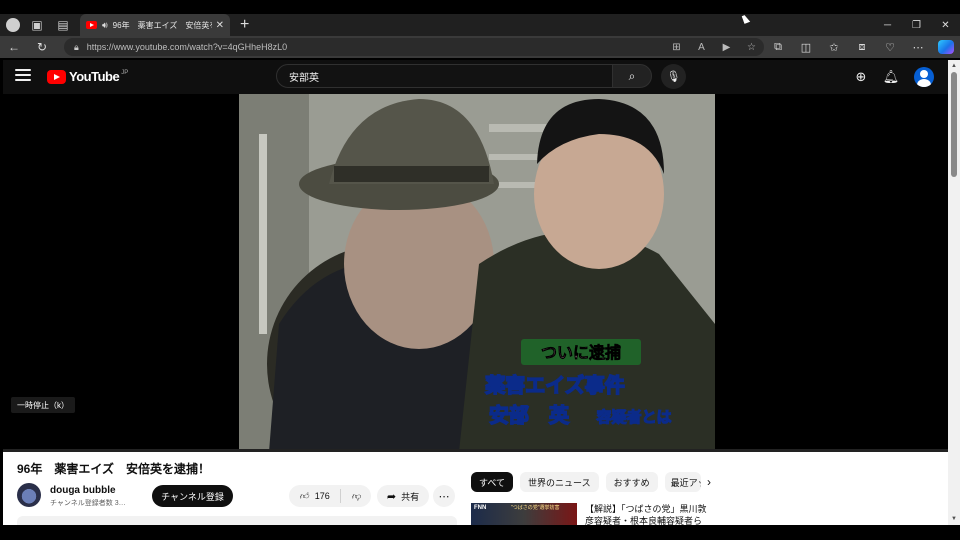  I want to click on overlay-case-text: 薬害エイズ事件, so click(554, 385).